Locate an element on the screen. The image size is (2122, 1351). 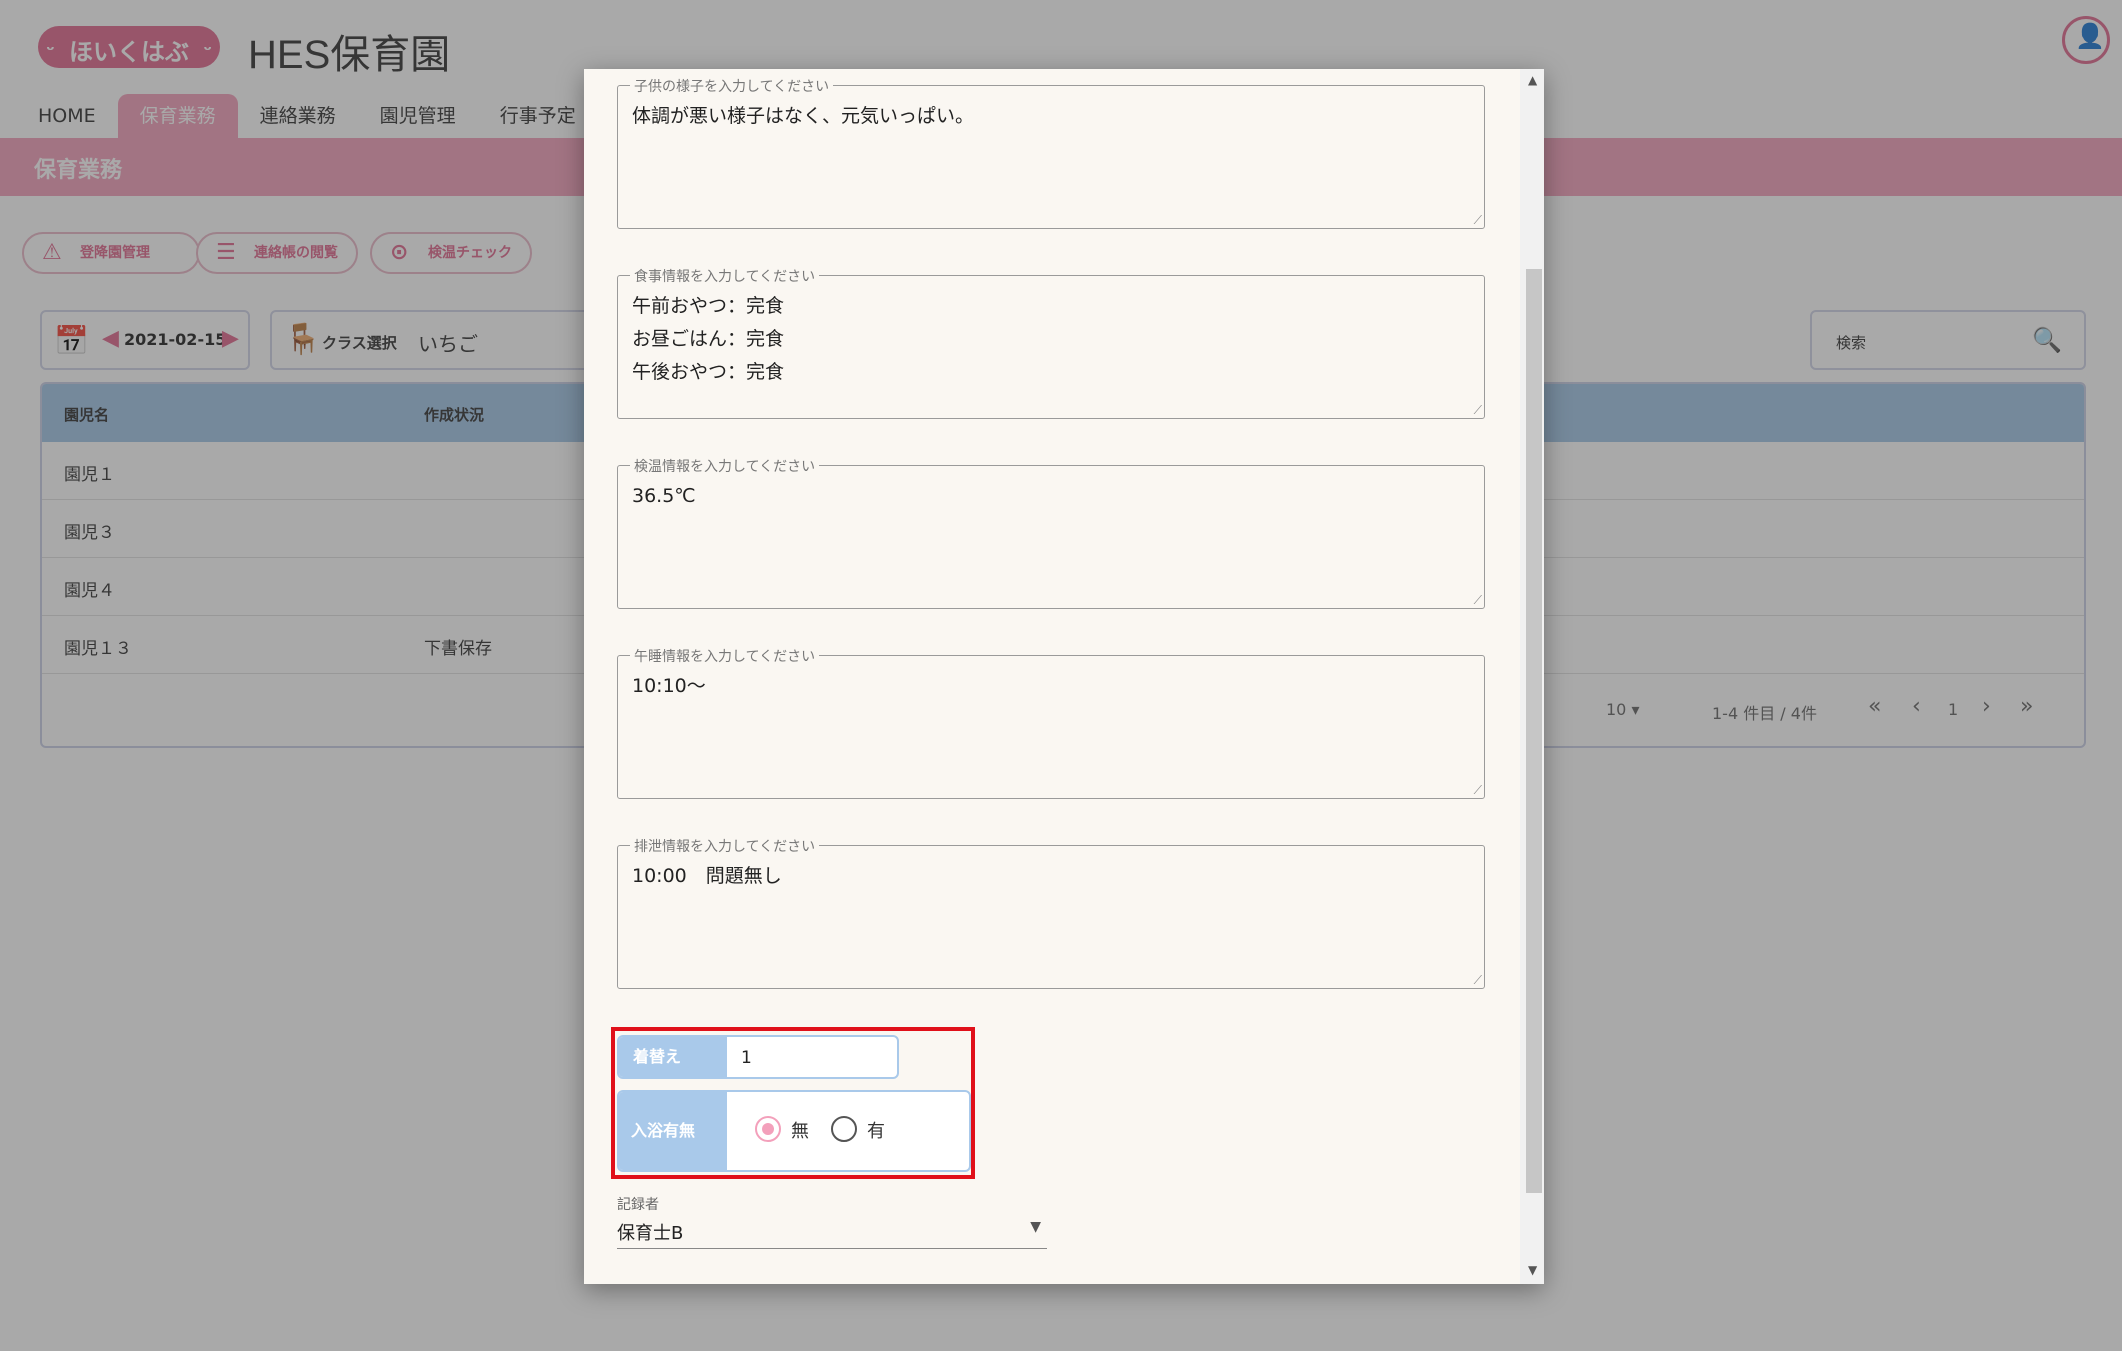
excretion-field: 排泄情報を入力してください 10:00 問題無し ⟋ is located at coordinates (1051, 912).